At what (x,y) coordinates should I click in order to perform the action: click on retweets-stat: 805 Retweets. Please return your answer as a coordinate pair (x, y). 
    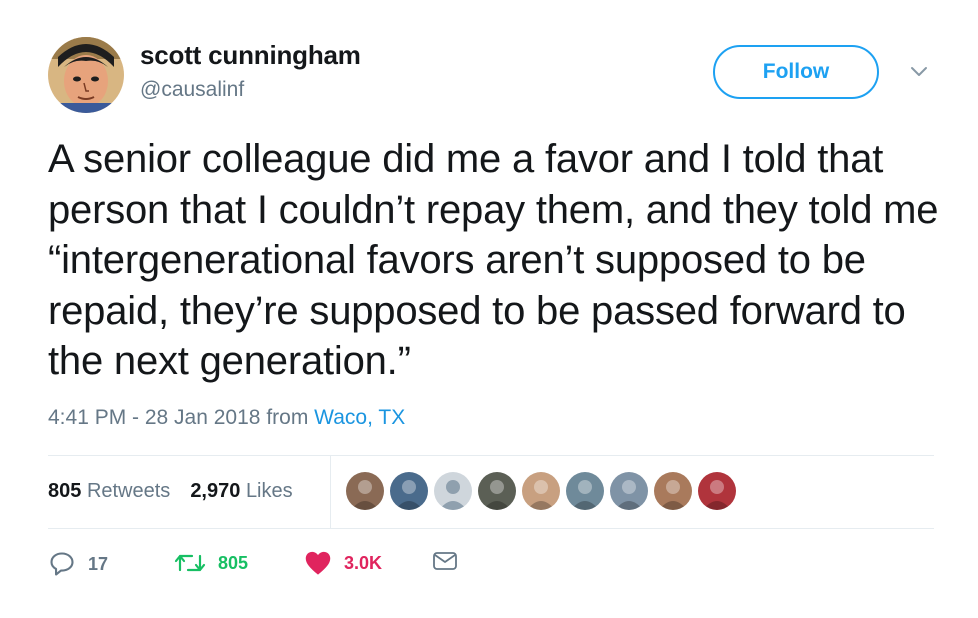
    Looking at the image, I should click on (109, 491).